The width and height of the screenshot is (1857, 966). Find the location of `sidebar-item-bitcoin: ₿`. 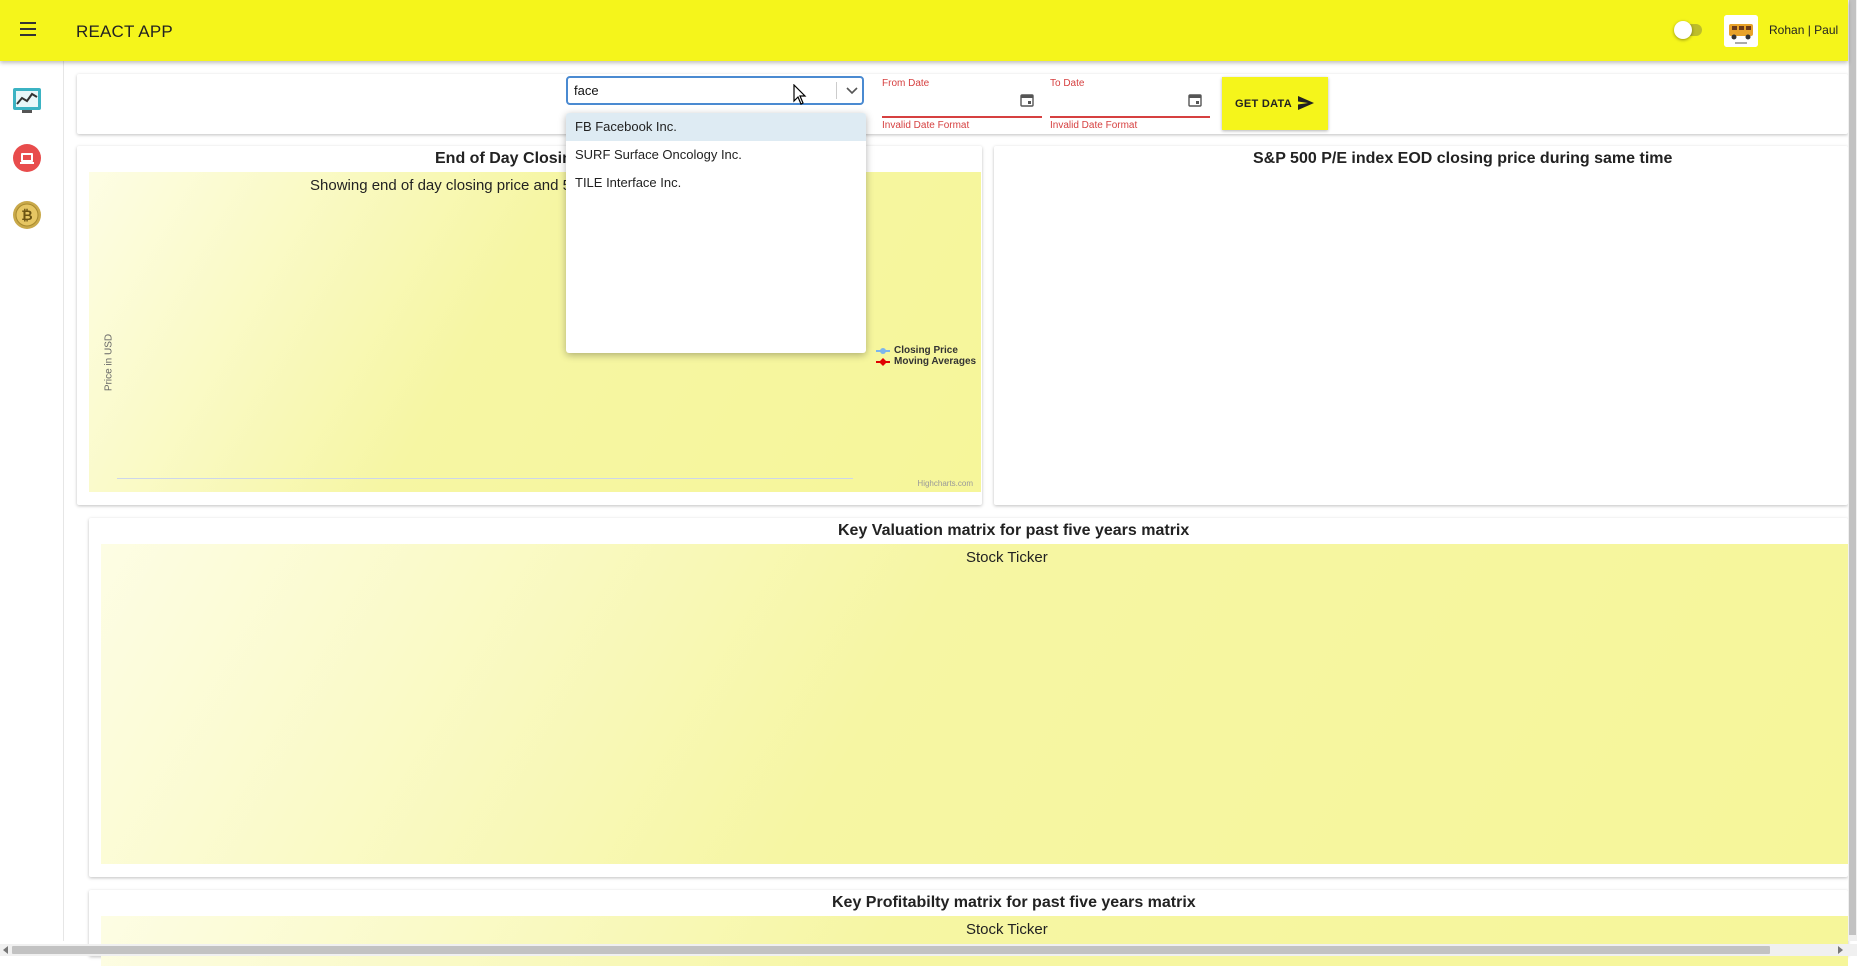

sidebar-item-bitcoin: ₿ is located at coordinates (27, 215).